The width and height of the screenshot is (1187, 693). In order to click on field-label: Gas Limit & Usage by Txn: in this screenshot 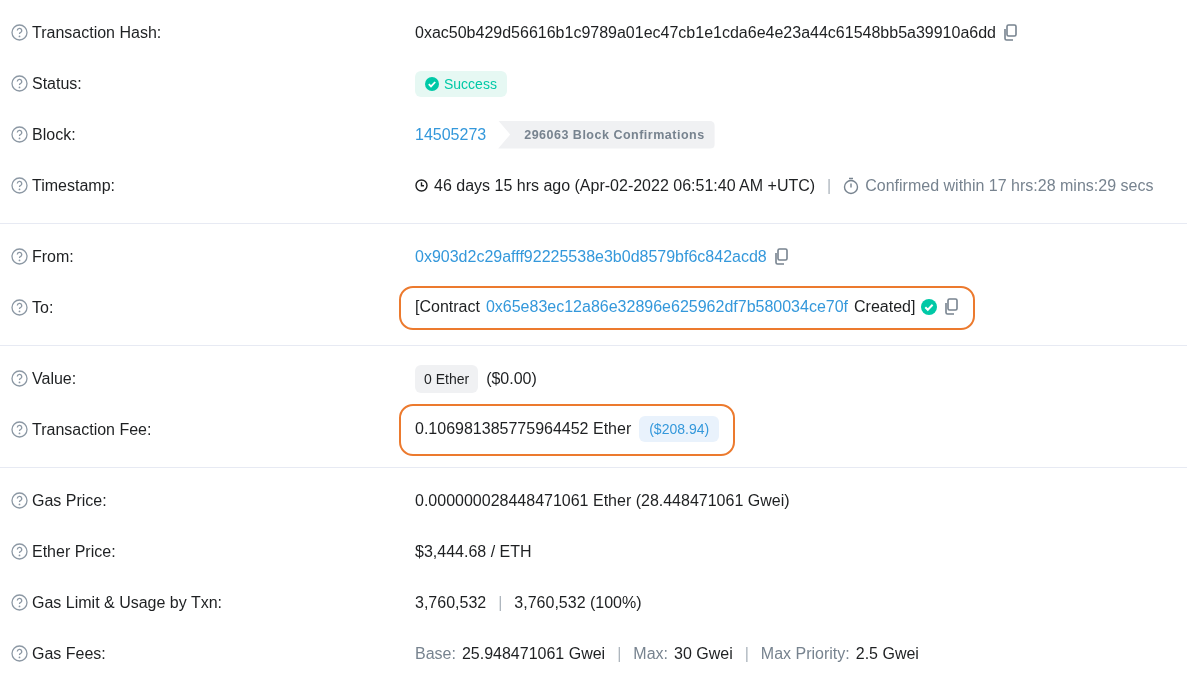, I will do `click(127, 602)`.